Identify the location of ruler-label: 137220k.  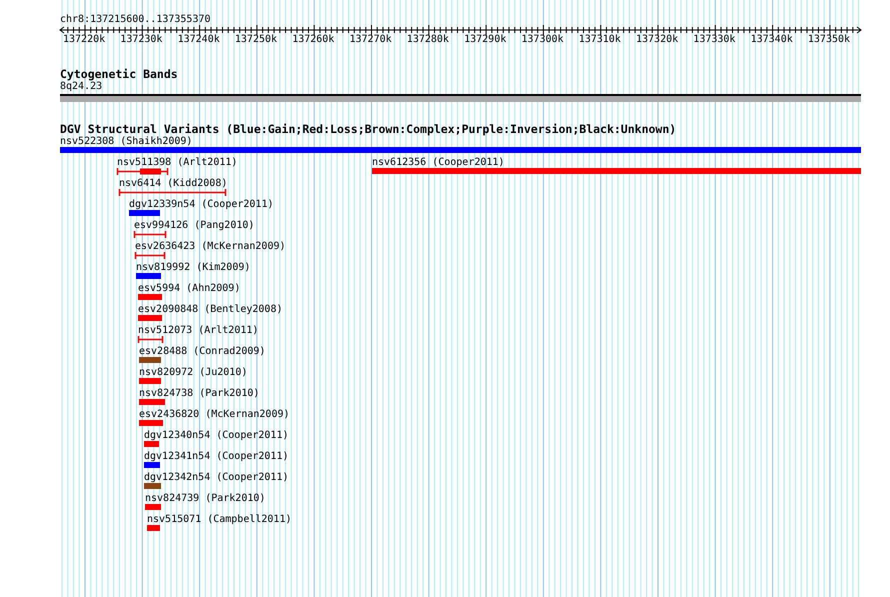
(84, 40).